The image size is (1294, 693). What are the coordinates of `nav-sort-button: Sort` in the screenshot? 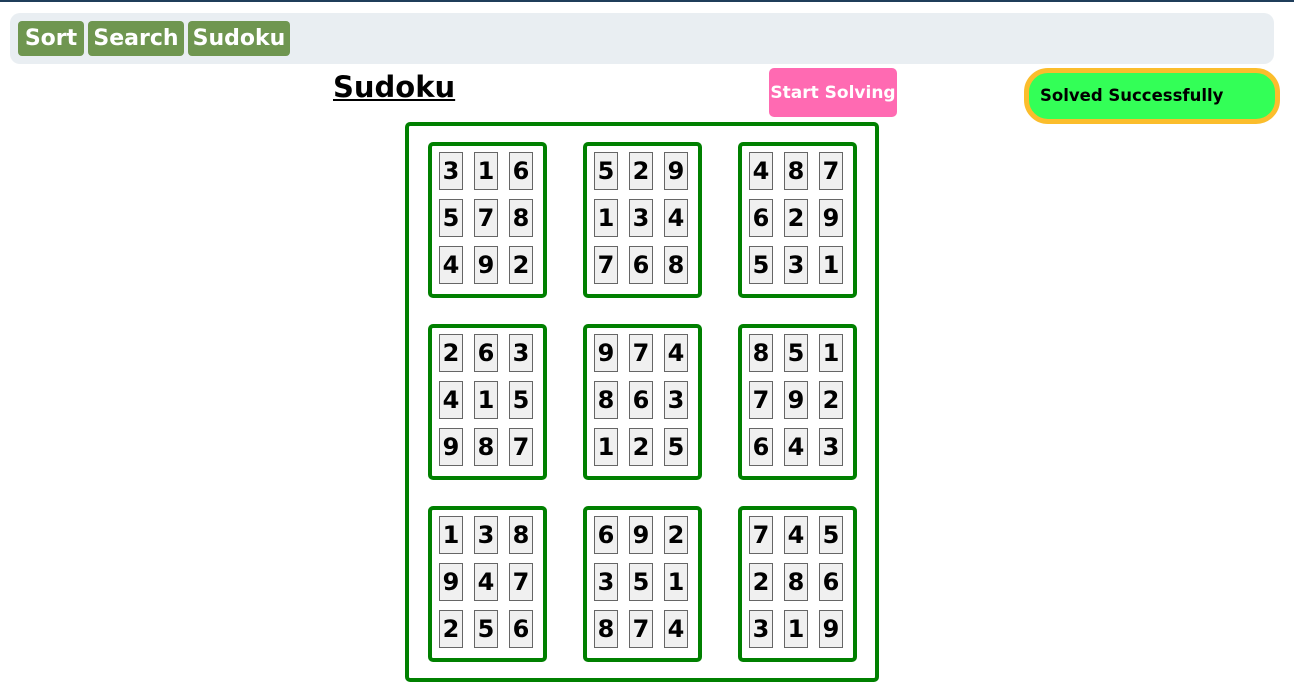 It's located at (51, 38).